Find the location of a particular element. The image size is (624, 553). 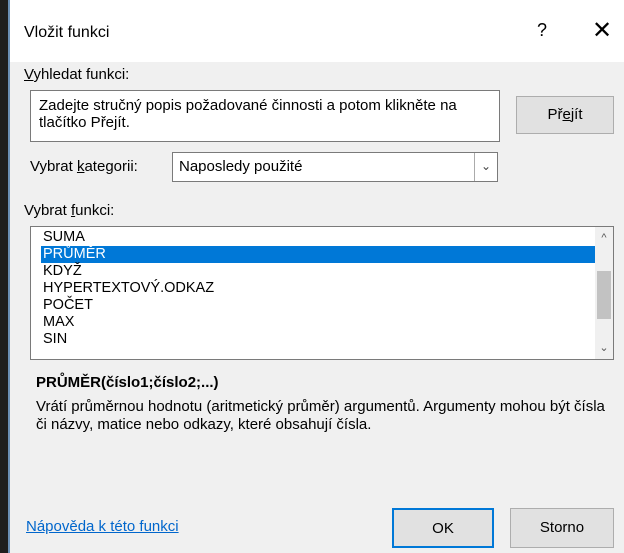

function-item-pocet: POČET is located at coordinates (68, 305).